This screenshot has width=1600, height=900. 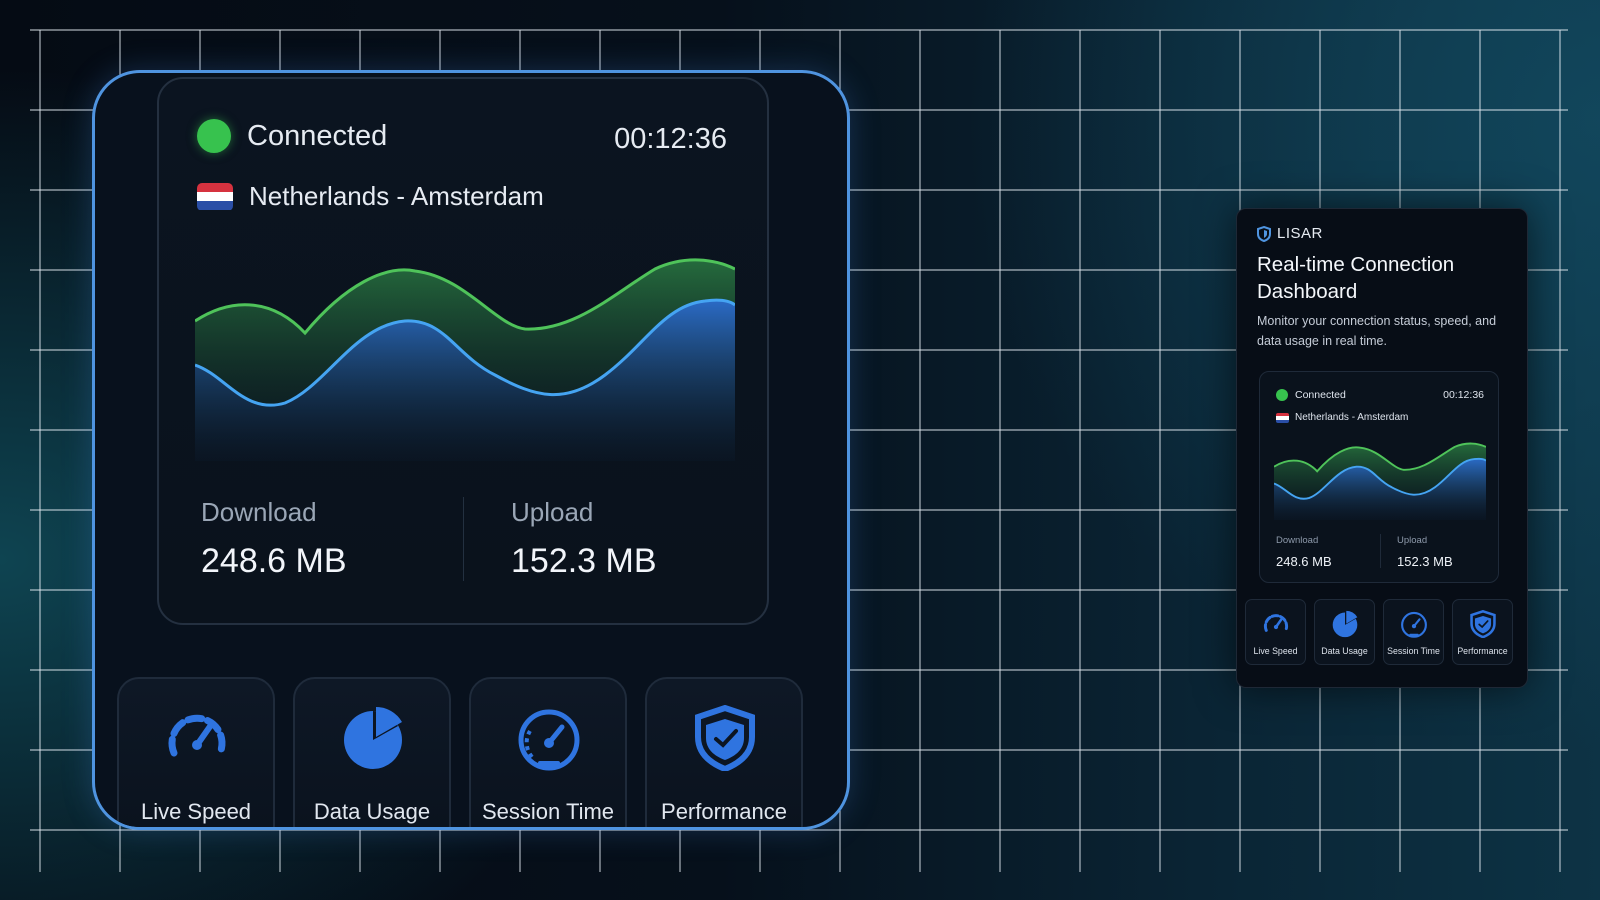 What do you see at coordinates (466, 542) in the screenshot?
I see `usage-stats: Download 248.6 MB Upload 152.3 MB` at bounding box center [466, 542].